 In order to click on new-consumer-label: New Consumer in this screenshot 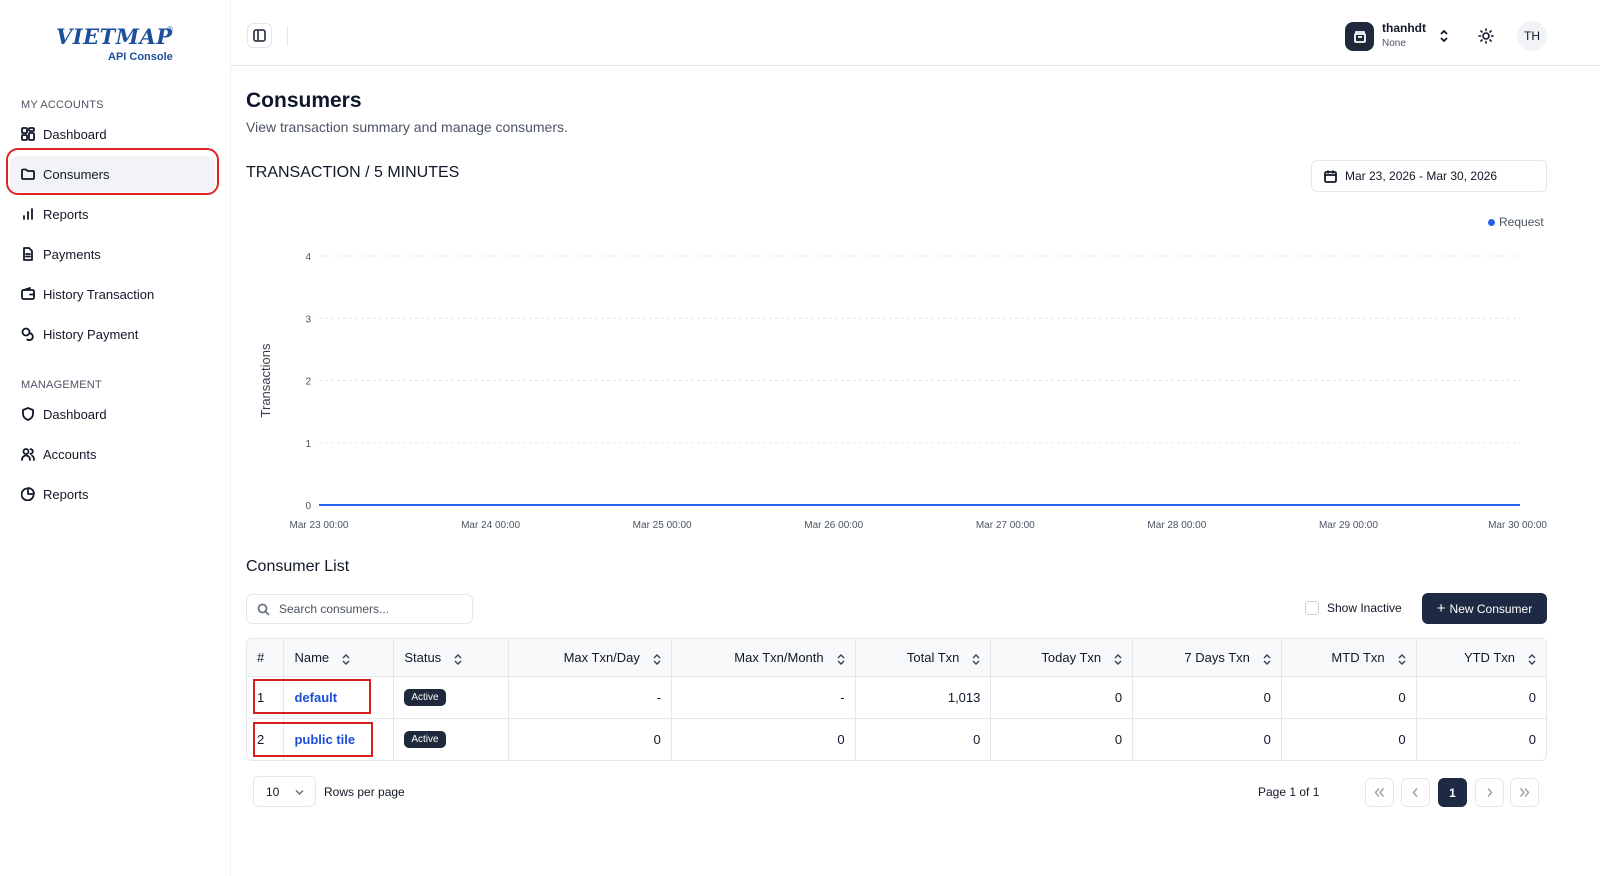, I will do `click(1491, 608)`.